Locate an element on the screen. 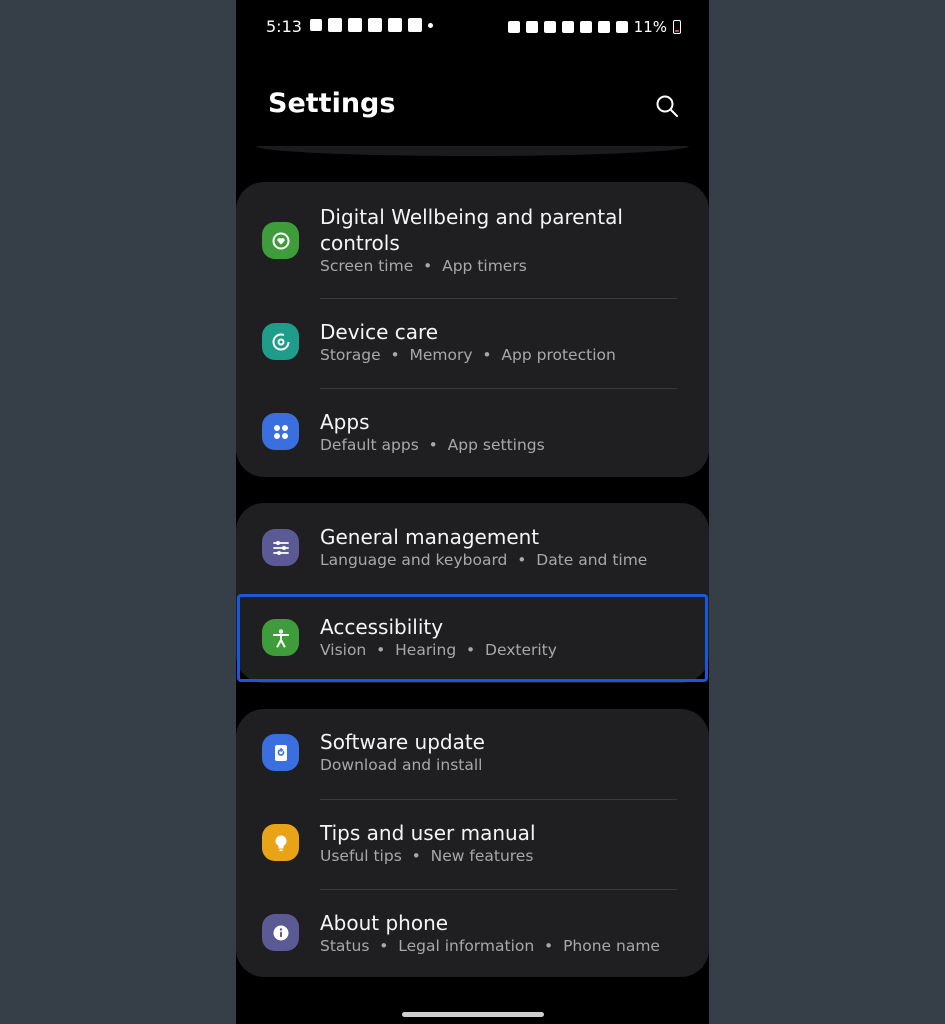 The width and height of the screenshot is (945, 1024). digital-wellbeing-icon is located at coordinates (280, 240).